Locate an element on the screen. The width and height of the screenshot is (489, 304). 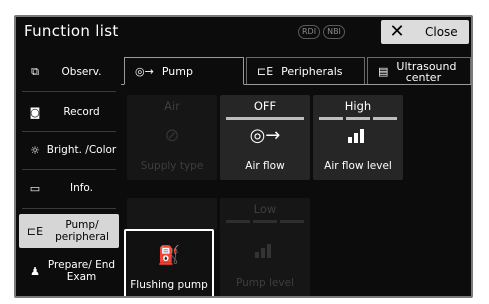
air-flow-icon: ◎→ is located at coordinates (265, 135).